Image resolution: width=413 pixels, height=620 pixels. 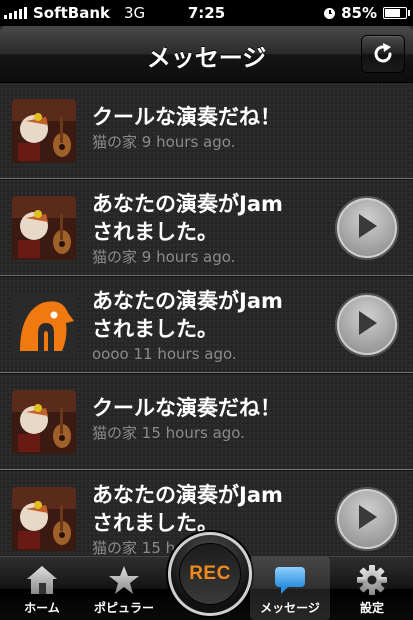 I want to click on message-time: 15 hours ago., so click(x=193, y=433).